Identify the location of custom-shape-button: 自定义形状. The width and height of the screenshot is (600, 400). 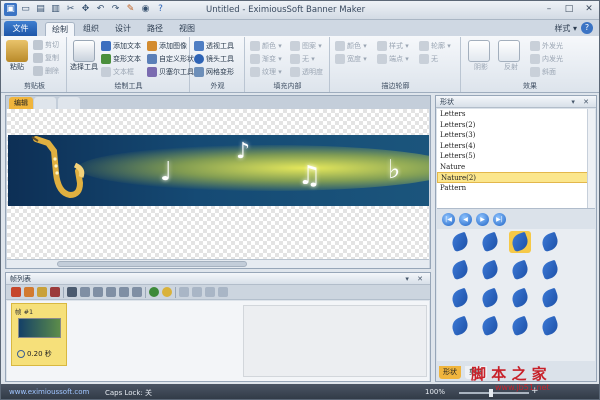
(170, 59).